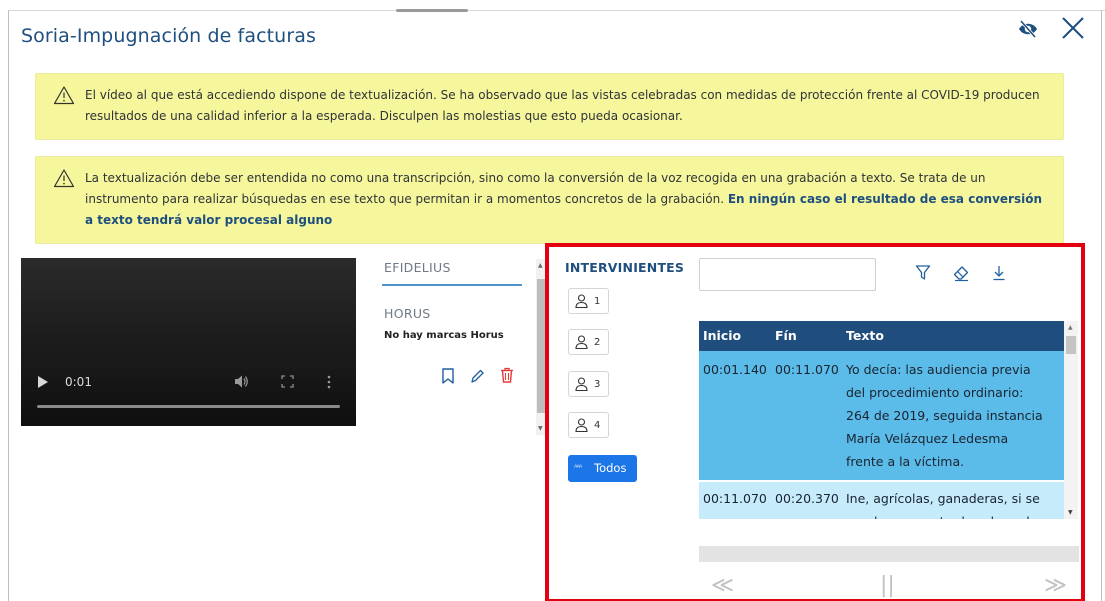 This screenshot has width=1105, height=601. I want to click on speaker-button-2: 2, so click(588, 342).